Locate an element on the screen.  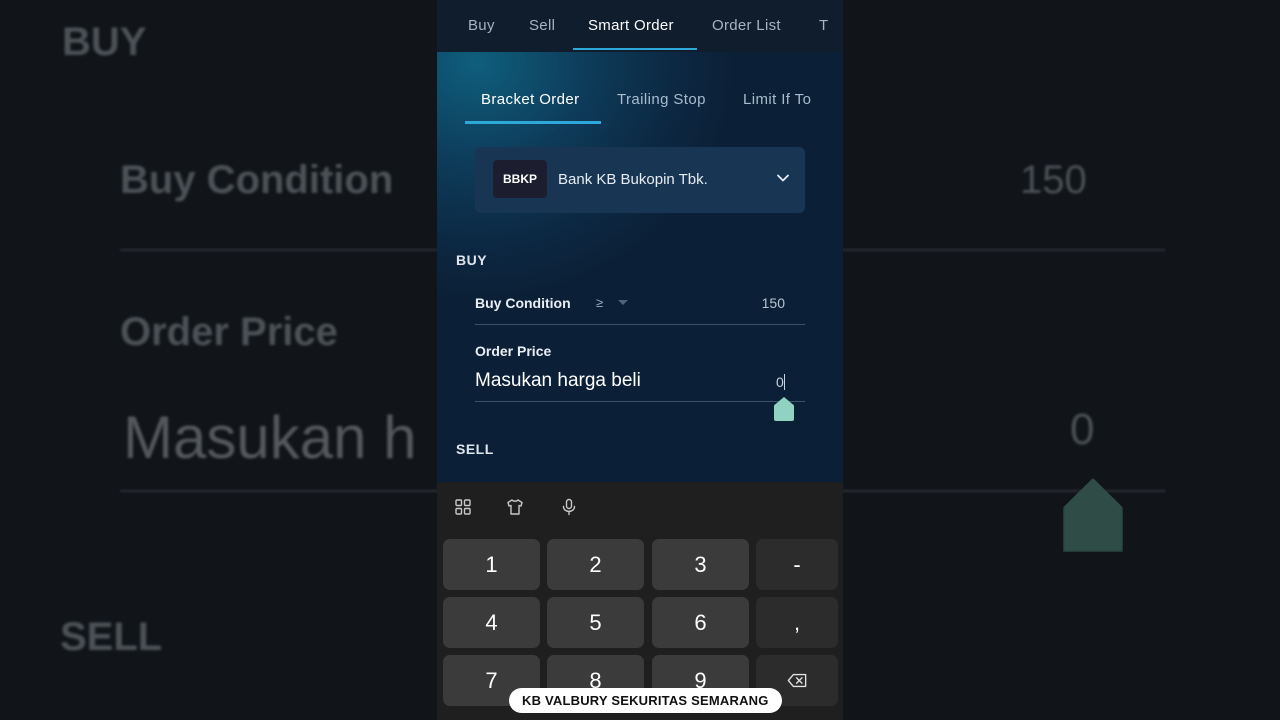
key-5: 5 is located at coordinates (595, 622).